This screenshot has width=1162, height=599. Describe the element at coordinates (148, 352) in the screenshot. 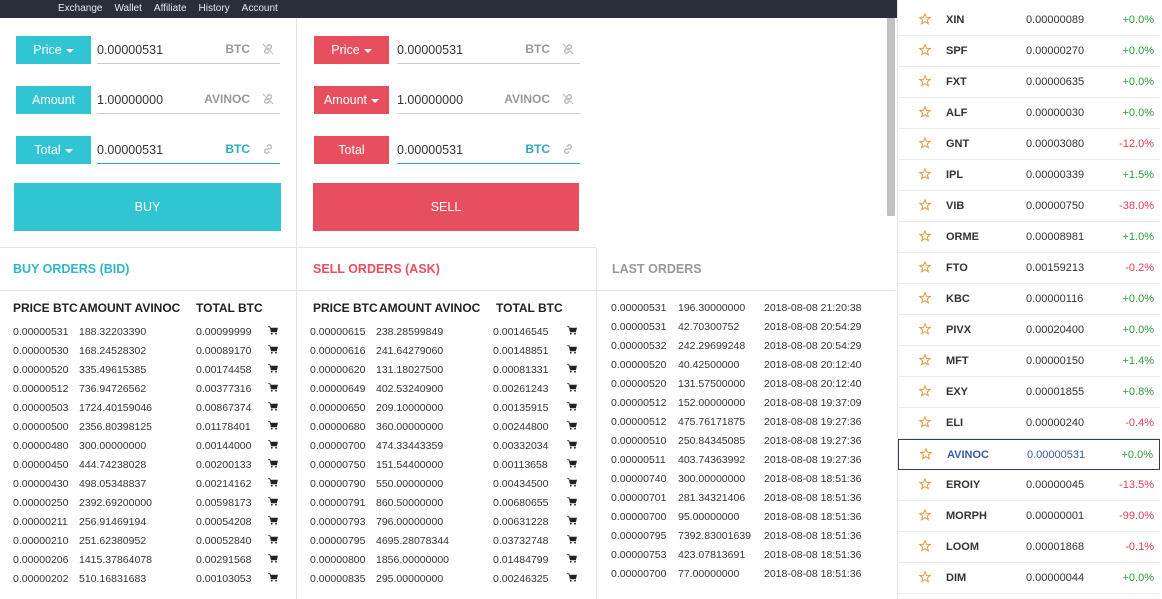

I see `buy-order-row: 0.00000530 168.24528302 0.00089170` at that location.